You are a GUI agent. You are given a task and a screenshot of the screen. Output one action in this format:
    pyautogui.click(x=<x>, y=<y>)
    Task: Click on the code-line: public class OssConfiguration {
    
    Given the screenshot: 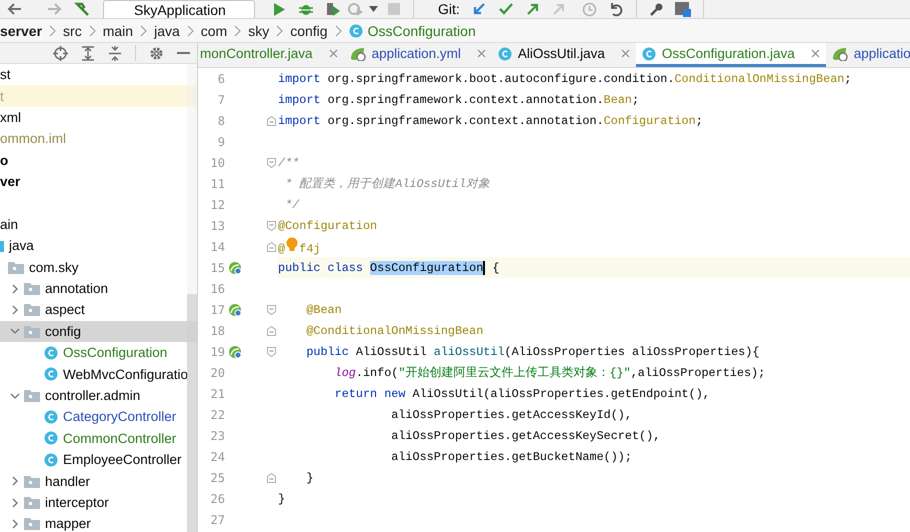 What is the action you would take?
    pyautogui.click(x=389, y=267)
    